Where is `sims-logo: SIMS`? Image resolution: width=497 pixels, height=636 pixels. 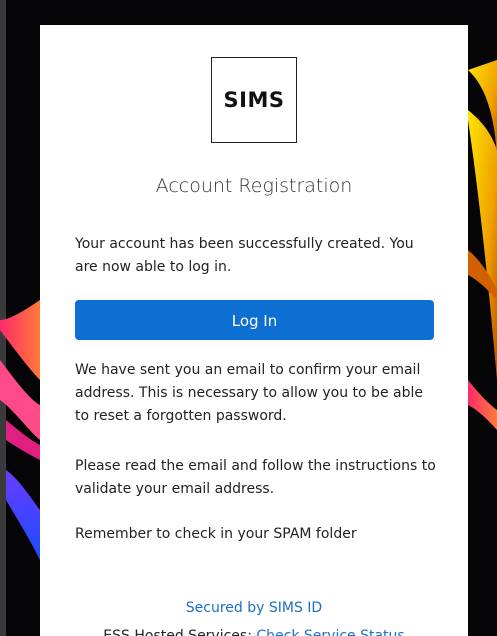
sims-logo: SIMS is located at coordinates (254, 100).